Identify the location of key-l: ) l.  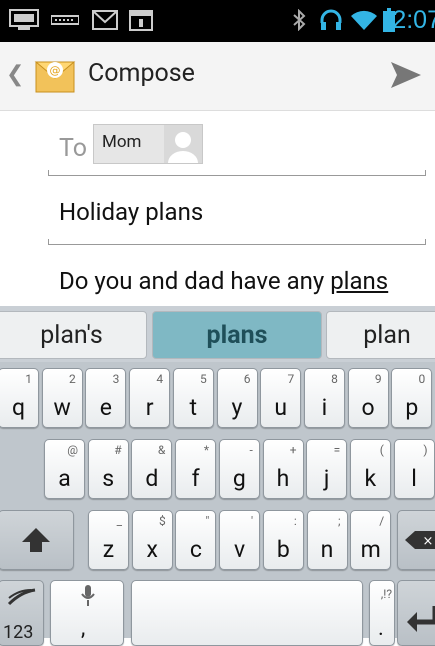
(414, 469).